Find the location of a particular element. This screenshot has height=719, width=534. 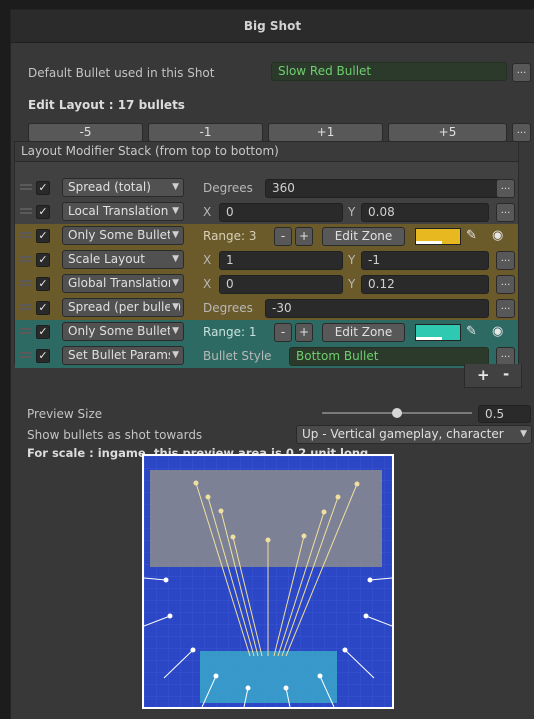

modifier-type-label: Spread (per bullet) is located at coordinates (125, 307).